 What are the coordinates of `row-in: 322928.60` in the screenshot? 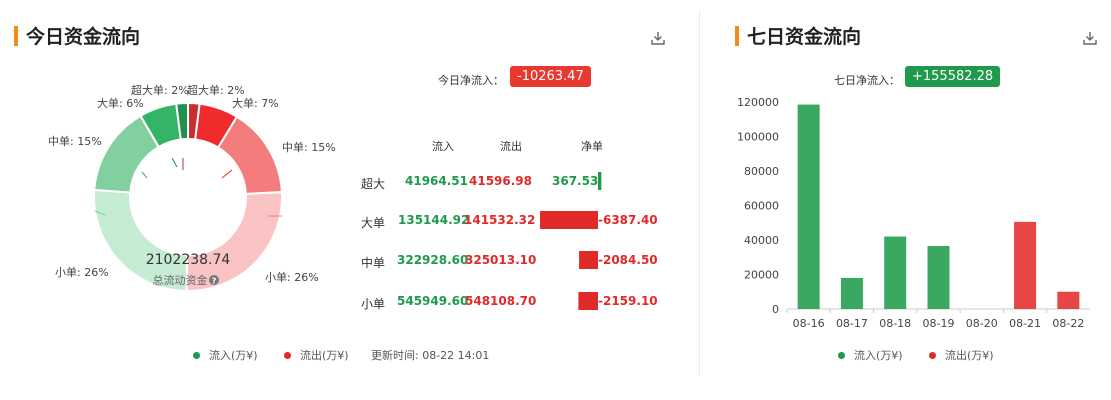 It's located at (433, 260).